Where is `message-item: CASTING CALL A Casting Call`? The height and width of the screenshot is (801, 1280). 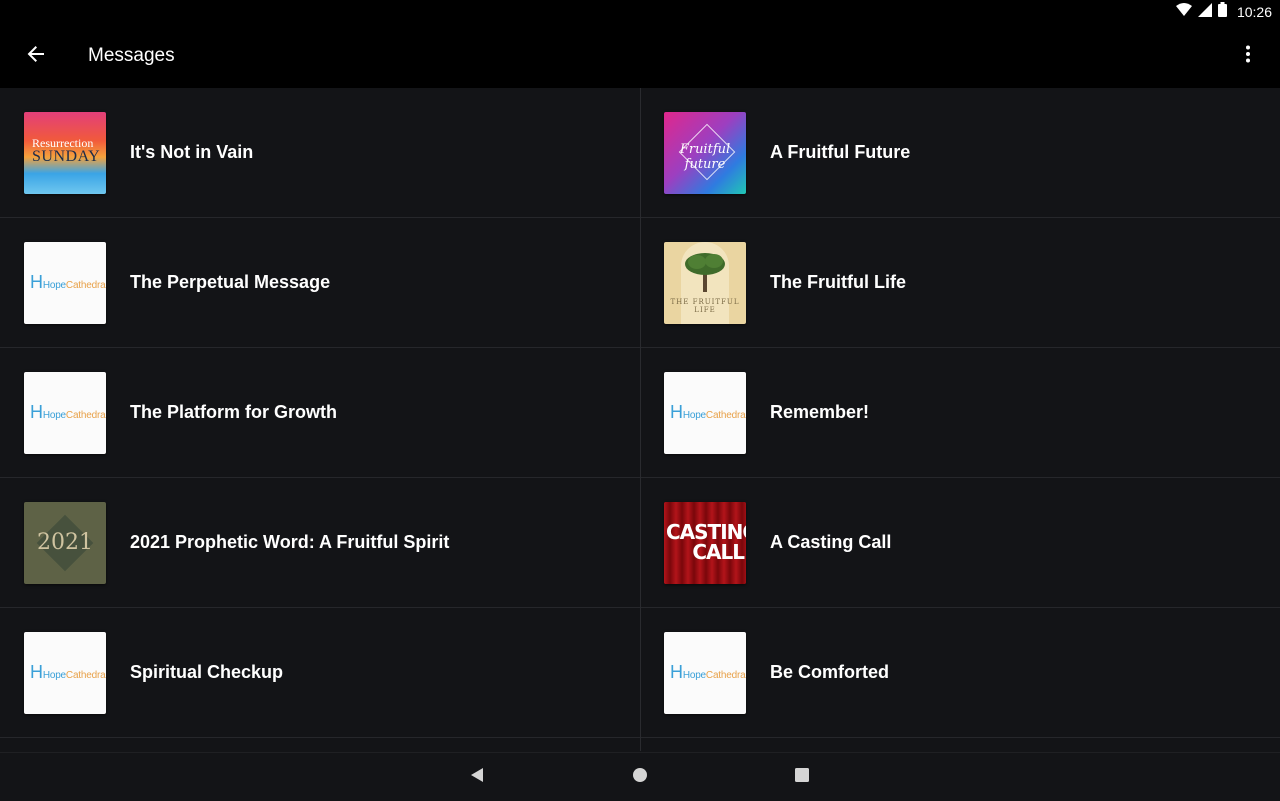 message-item: CASTING CALL A Casting Call is located at coordinates (960, 543).